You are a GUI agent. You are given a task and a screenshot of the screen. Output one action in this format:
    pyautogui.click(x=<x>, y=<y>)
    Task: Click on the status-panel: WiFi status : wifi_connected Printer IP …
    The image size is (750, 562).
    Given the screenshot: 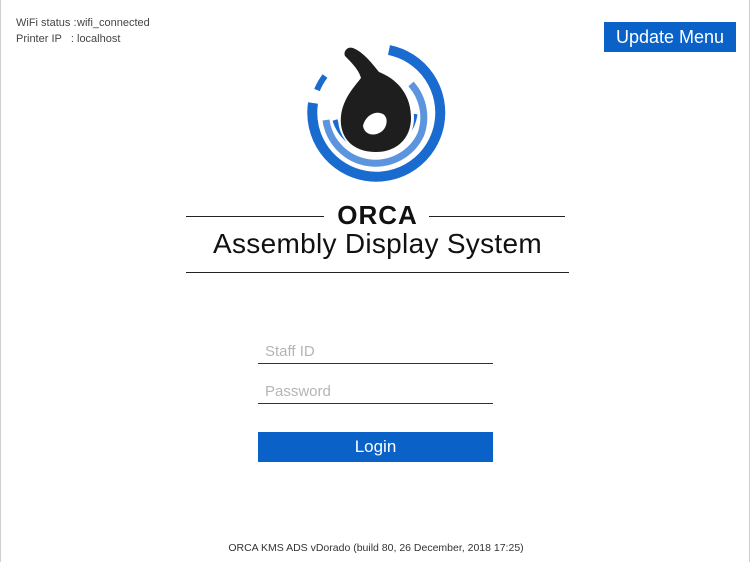 What is the action you would take?
    pyautogui.click(x=83, y=31)
    